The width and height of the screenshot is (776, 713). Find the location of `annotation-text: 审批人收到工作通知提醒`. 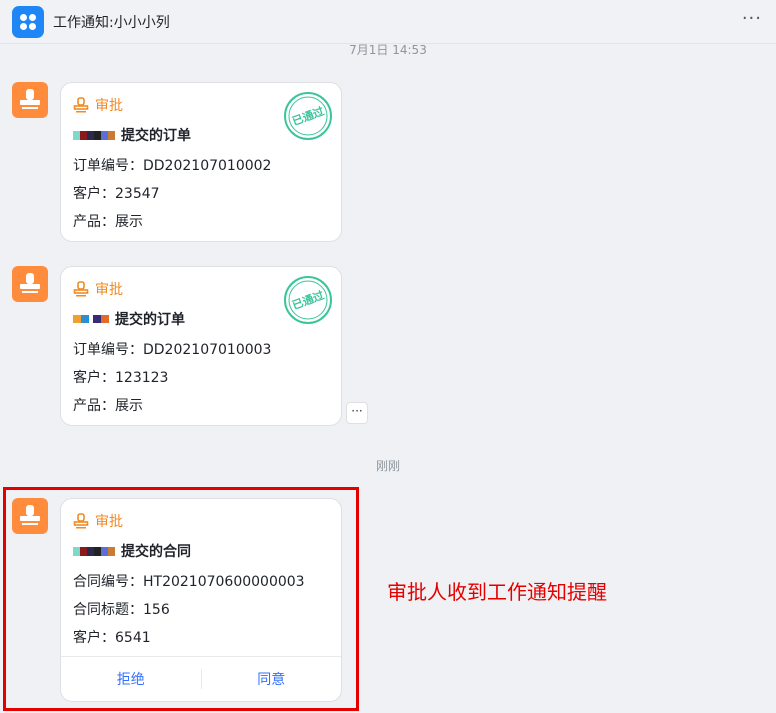

annotation-text: 审批人收到工作通知提醒 is located at coordinates (497, 592).